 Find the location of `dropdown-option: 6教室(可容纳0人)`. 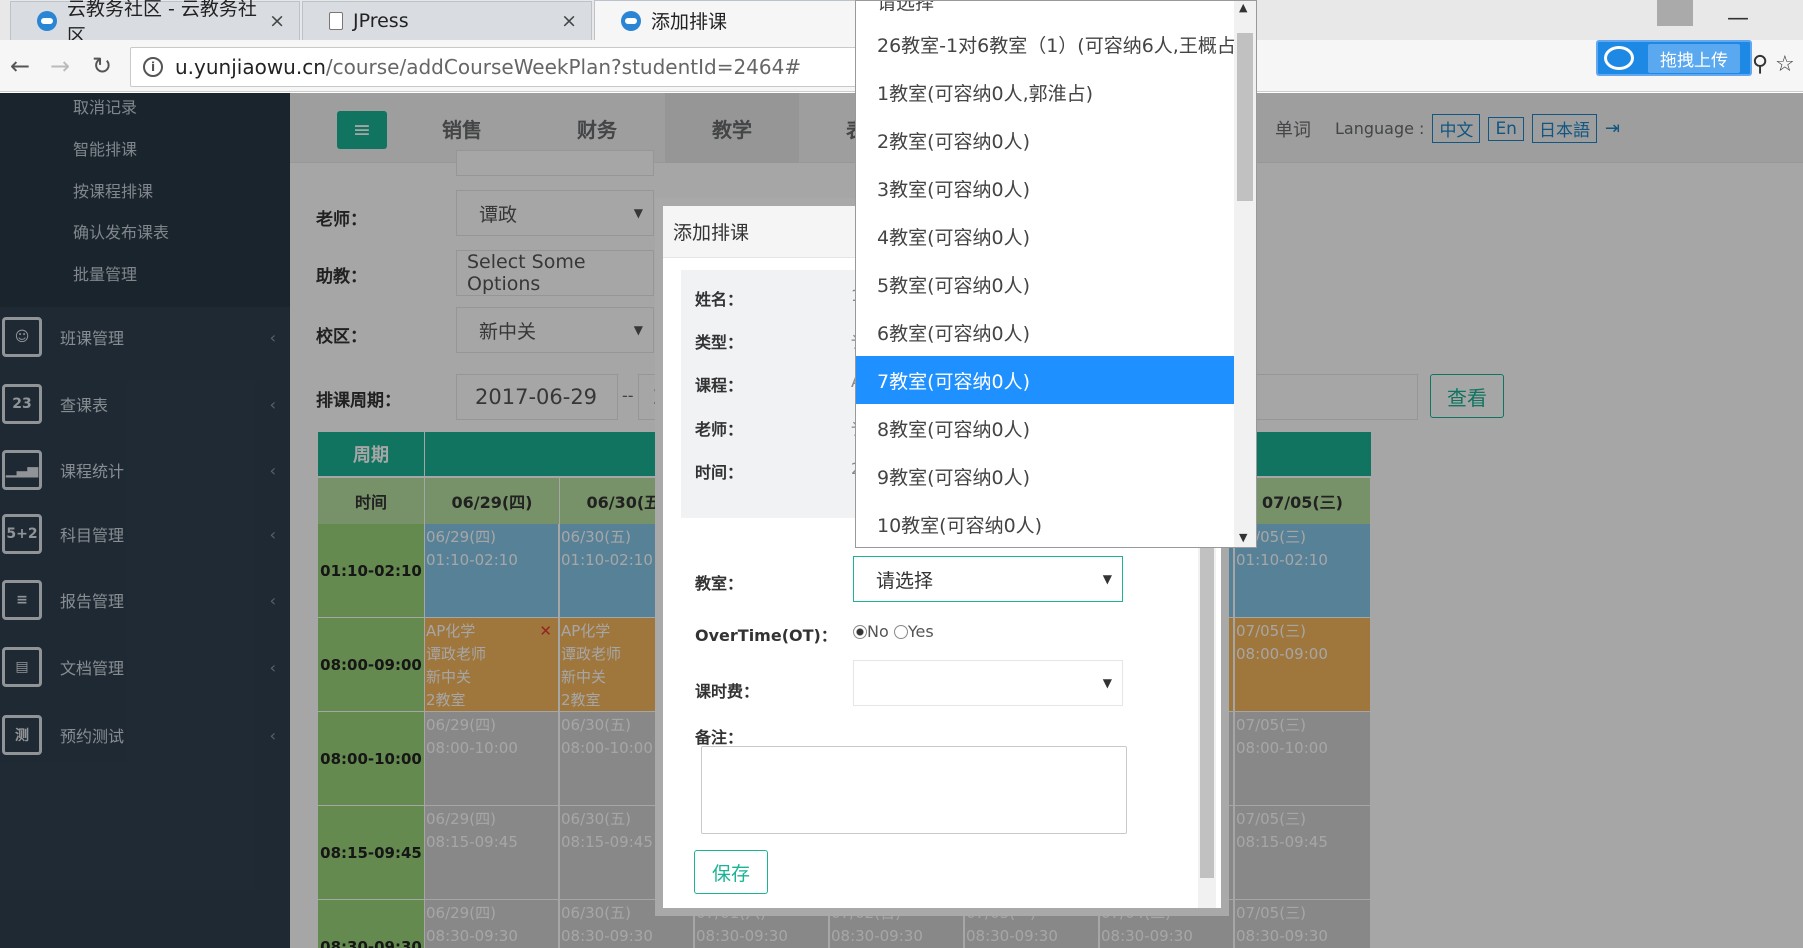

dropdown-option: 6教室(可容纳0人) is located at coordinates (1045, 332).